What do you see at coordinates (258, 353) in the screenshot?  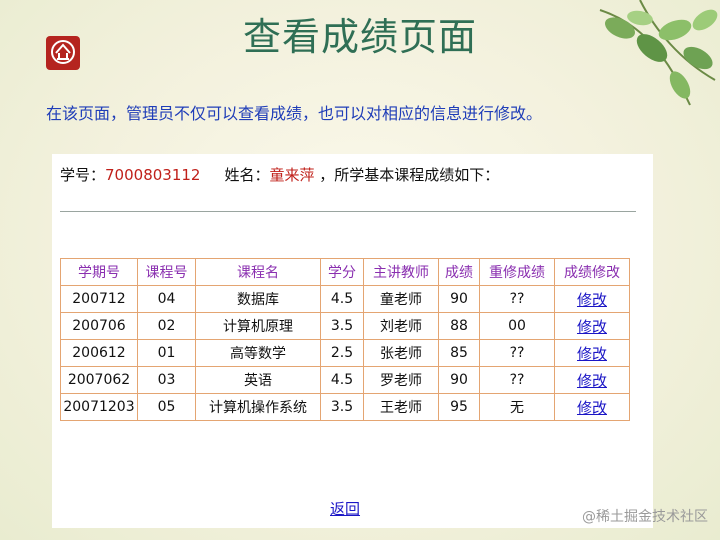 I see `cell-course-name: 高等数学` at bounding box center [258, 353].